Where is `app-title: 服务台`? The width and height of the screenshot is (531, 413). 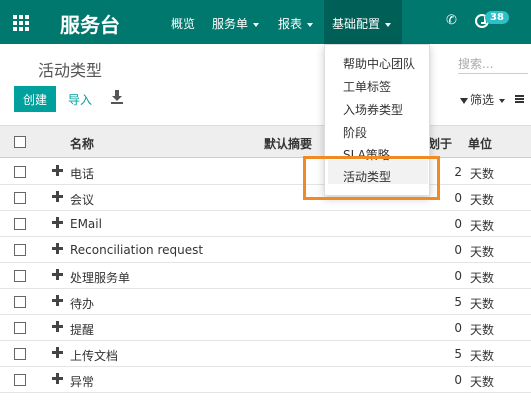 app-title: 服务台 is located at coordinates (90, 23).